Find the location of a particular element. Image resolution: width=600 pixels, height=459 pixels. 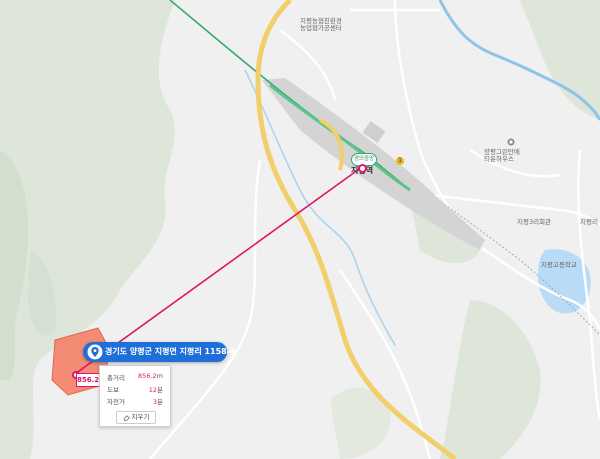

label-agri-center-line2: 농업협가공센터 is located at coordinates (321, 28).